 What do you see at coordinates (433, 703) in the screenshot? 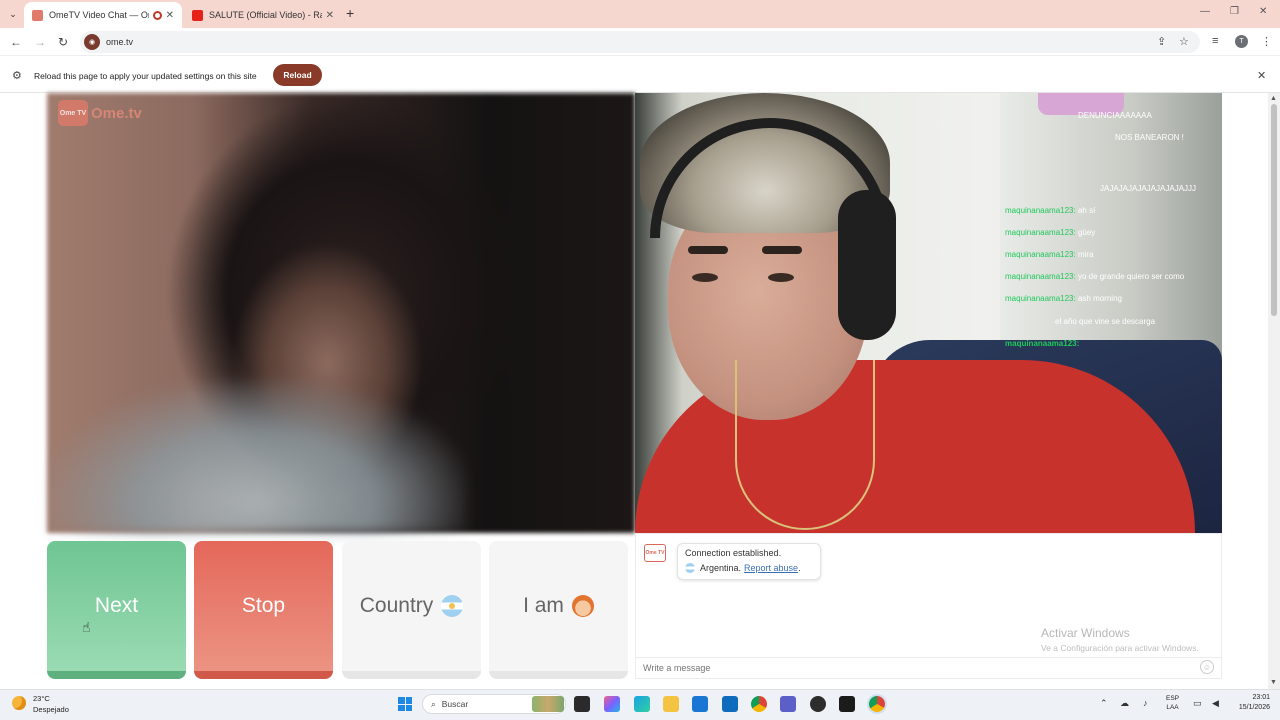
I see `search-icon: ⌕` at bounding box center [433, 703].